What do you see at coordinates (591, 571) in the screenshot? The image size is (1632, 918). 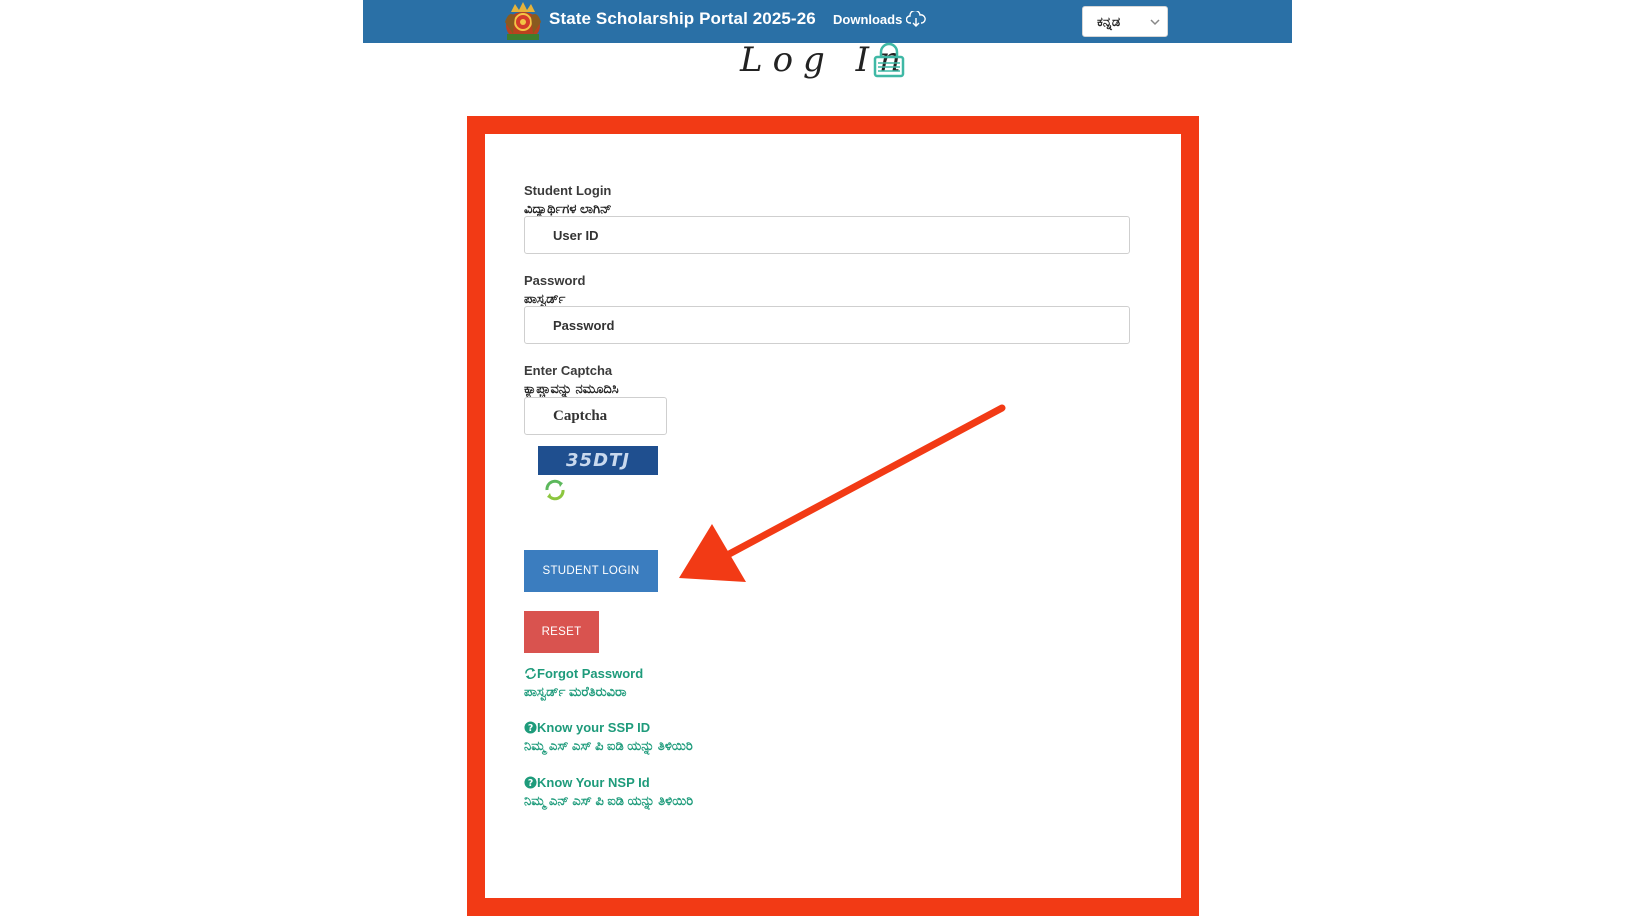 I see `student-login-button: STUDENT LOGIN` at bounding box center [591, 571].